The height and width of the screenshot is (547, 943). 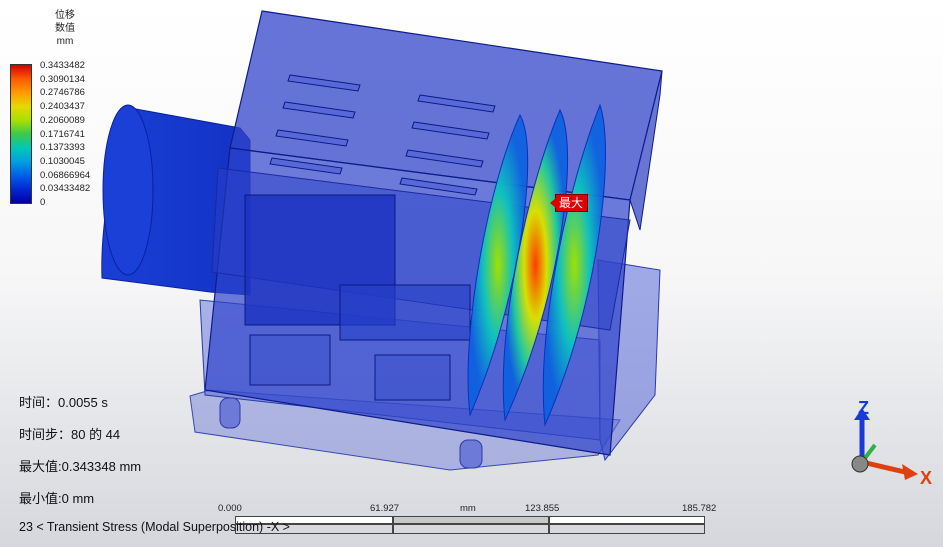 I want to click on max-value-marker: 最大, so click(x=569, y=203).